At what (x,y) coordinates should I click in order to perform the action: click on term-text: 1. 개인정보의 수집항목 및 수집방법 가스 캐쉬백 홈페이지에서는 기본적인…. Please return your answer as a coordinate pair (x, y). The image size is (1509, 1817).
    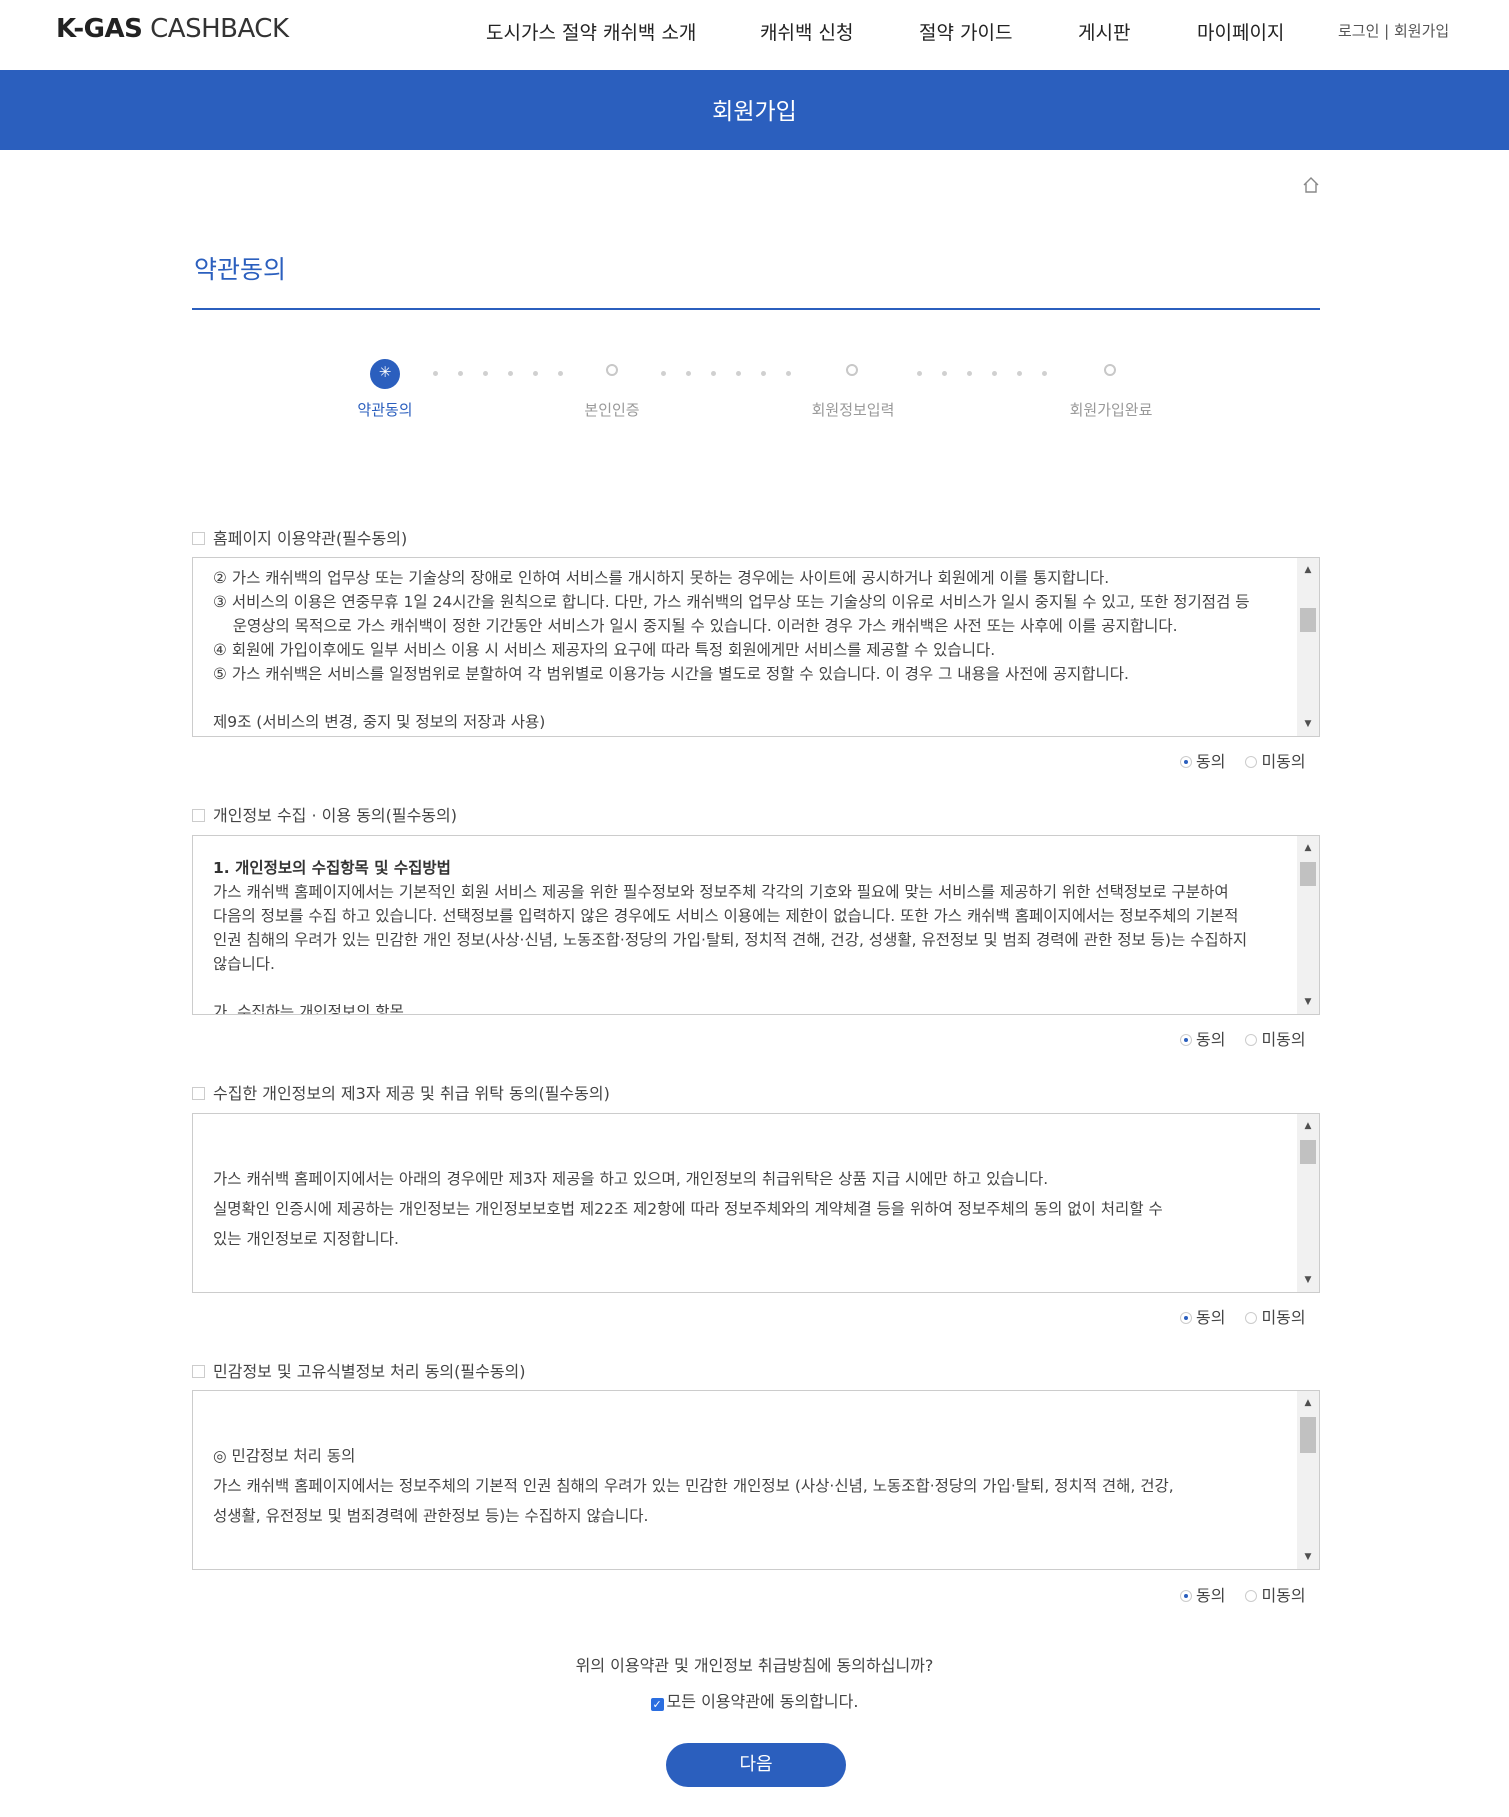
    Looking at the image, I should click on (748, 935).